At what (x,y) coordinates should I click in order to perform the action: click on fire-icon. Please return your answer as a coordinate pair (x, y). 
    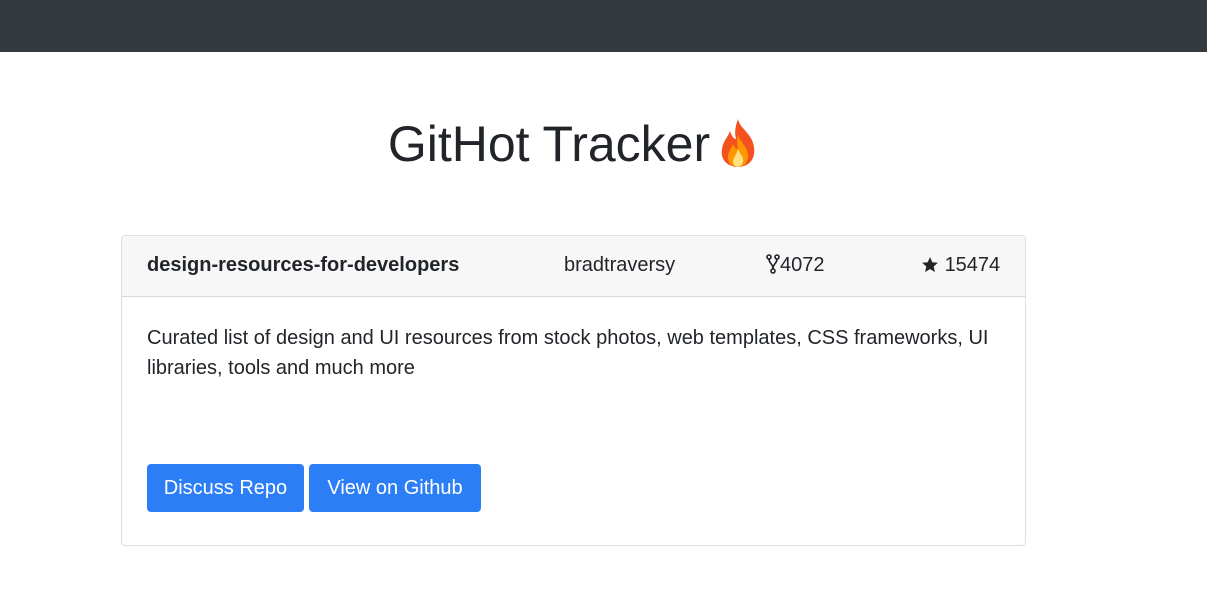
    Looking at the image, I should click on (738, 143).